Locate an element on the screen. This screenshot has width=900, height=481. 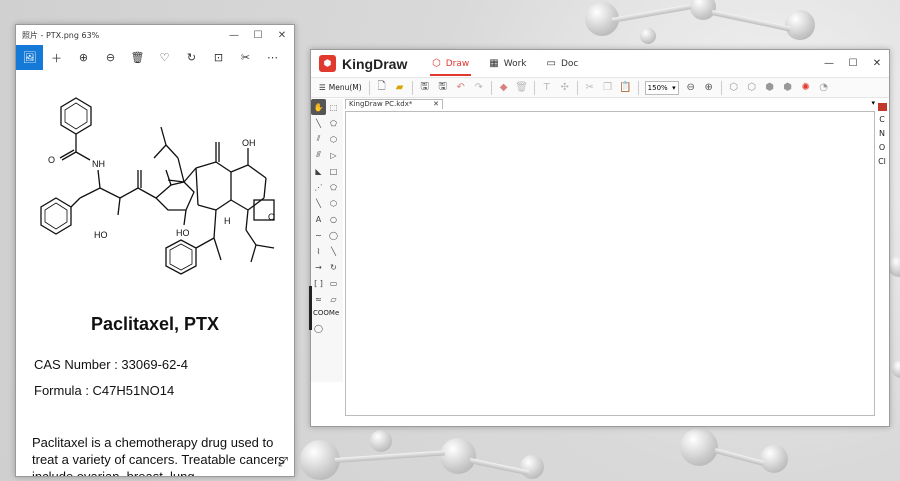
element-n: N is located at coordinates (882, 134).